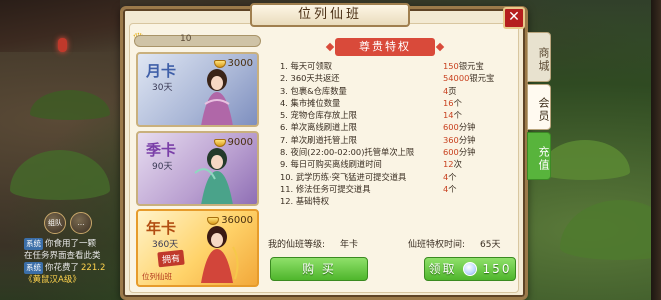 This screenshot has width=661, height=300. Describe the element at coordinates (497, 269) in the screenshot. I see `claim-amount: 150` at that location.